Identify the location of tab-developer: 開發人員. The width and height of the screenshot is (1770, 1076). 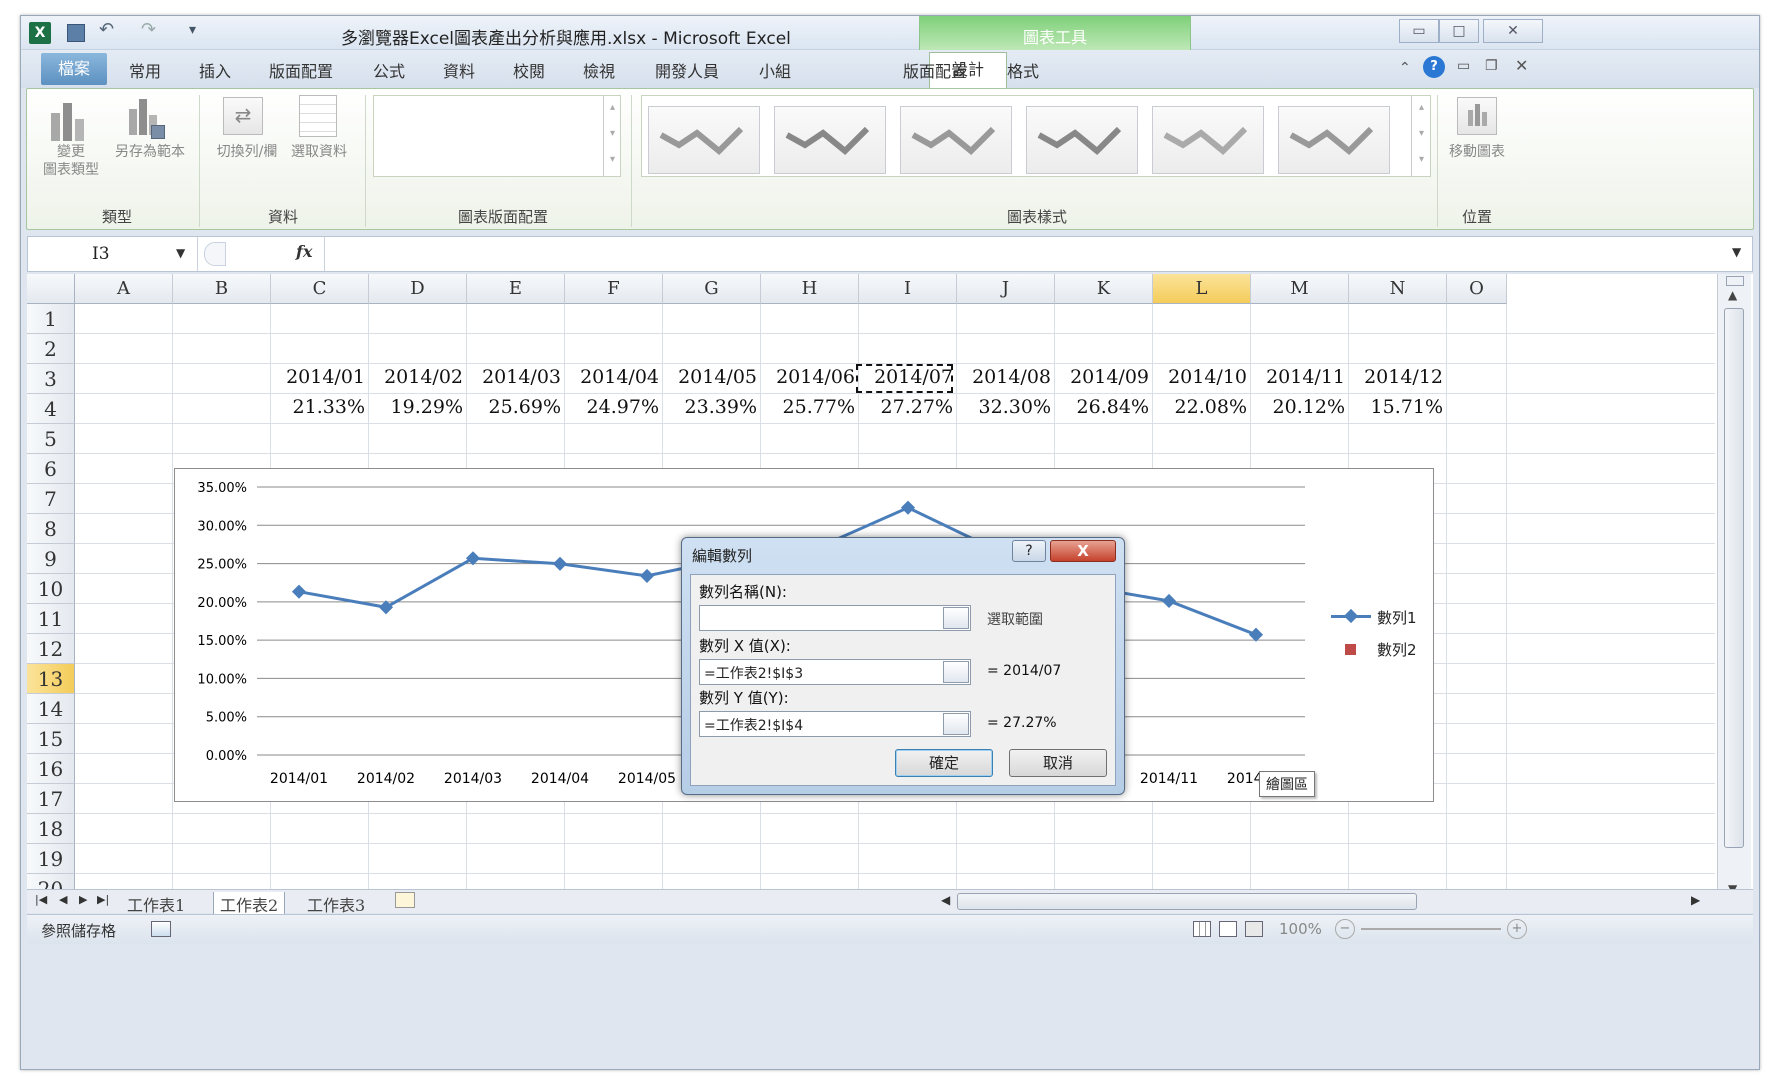
(687, 70).